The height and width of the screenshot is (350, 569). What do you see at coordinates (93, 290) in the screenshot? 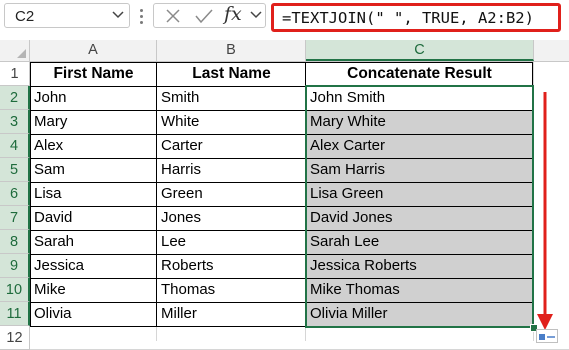
I see `table-cell: Mike` at bounding box center [93, 290].